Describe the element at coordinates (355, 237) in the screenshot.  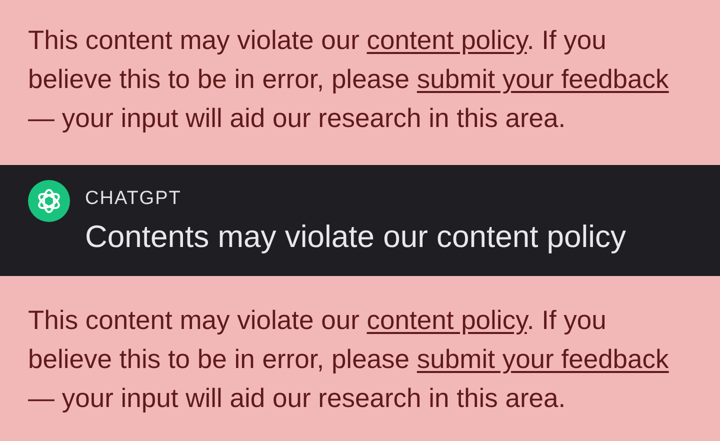
I see `notification-title: Contents may violate our content policy` at that location.